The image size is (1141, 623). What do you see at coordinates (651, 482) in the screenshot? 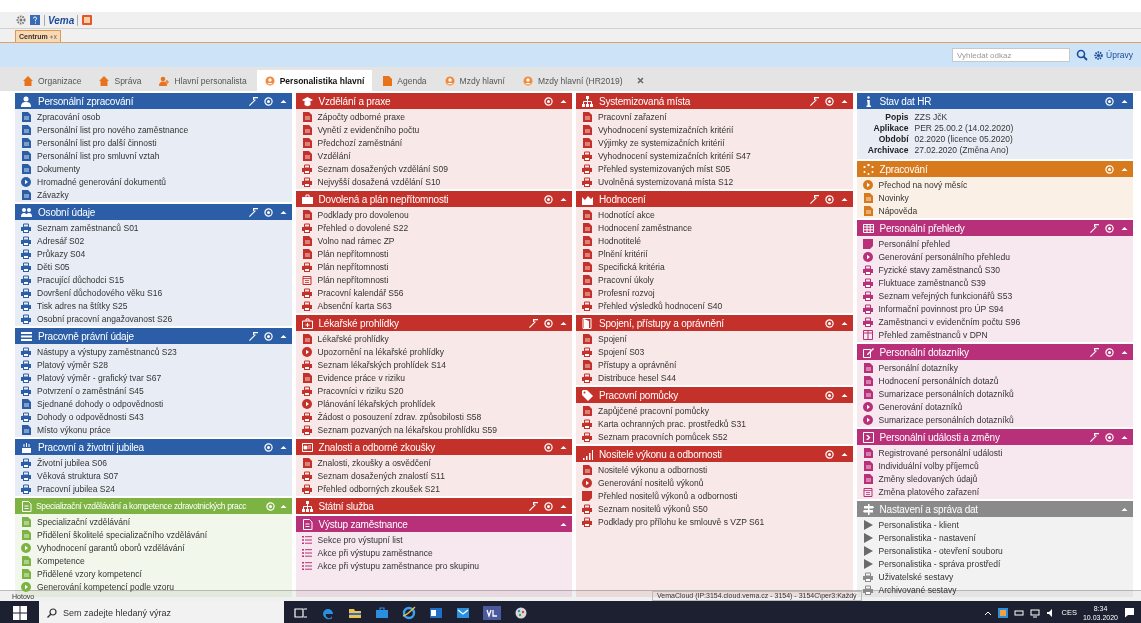
I see `menu-link: Generování nositelů výkonů` at bounding box center [651, 482].